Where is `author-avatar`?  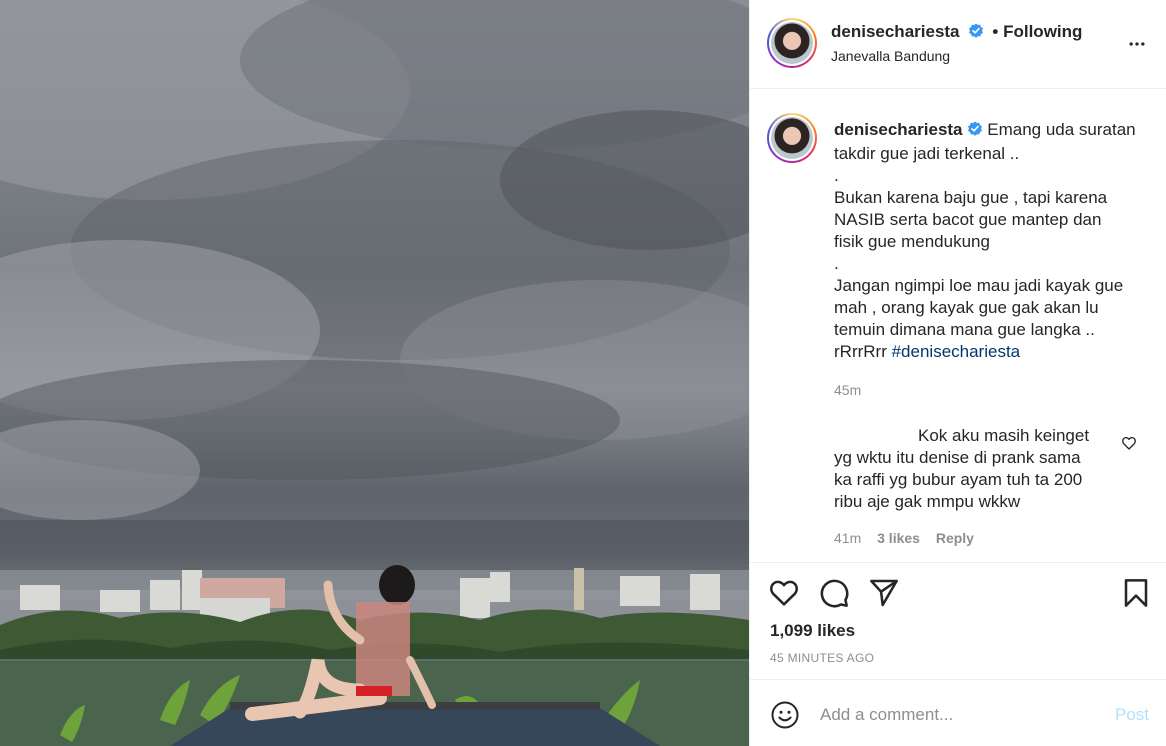
author-avatar is located at coordinates (792, 43).